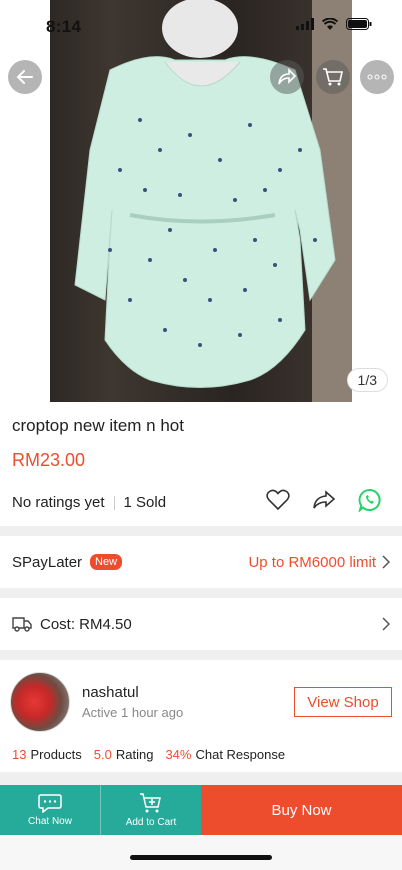 The image size is (402, 870). Describe the element at coordinates (134, 754) in the screenshot. I see `rating-label: Rating` at that location.